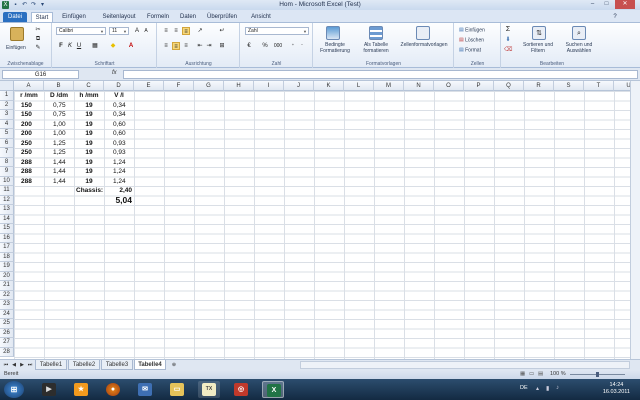 The image size is (640, 400). Describe the element at coordinates (30, 365) in the screenshot. I see `last-sheet-icon: ⏭` at that location.